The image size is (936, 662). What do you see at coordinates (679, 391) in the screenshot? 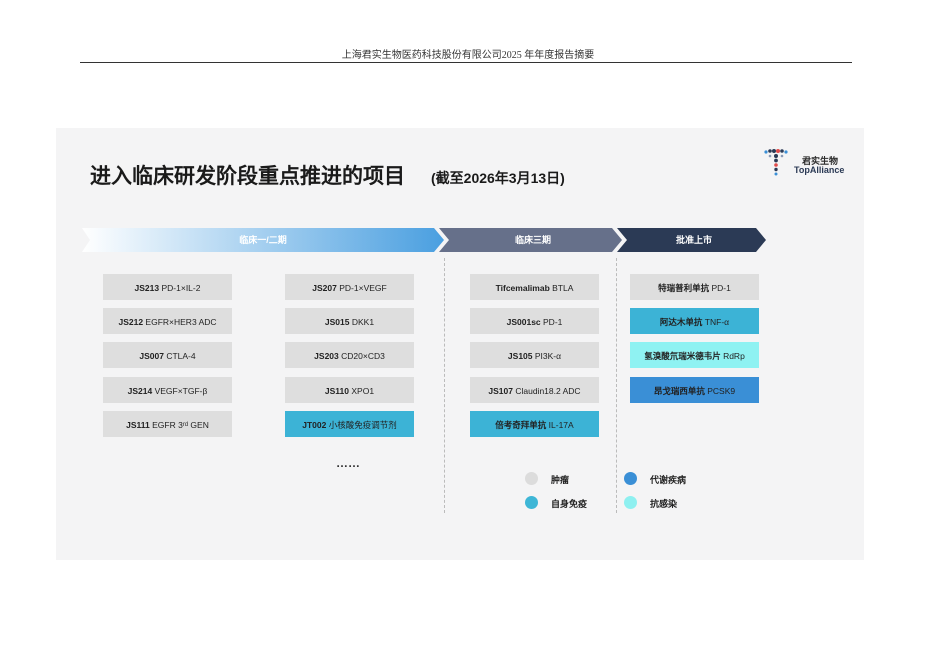
I see `pipeline-item-code: 昂戈瑞西单抗` at bounding box center [679, 391].